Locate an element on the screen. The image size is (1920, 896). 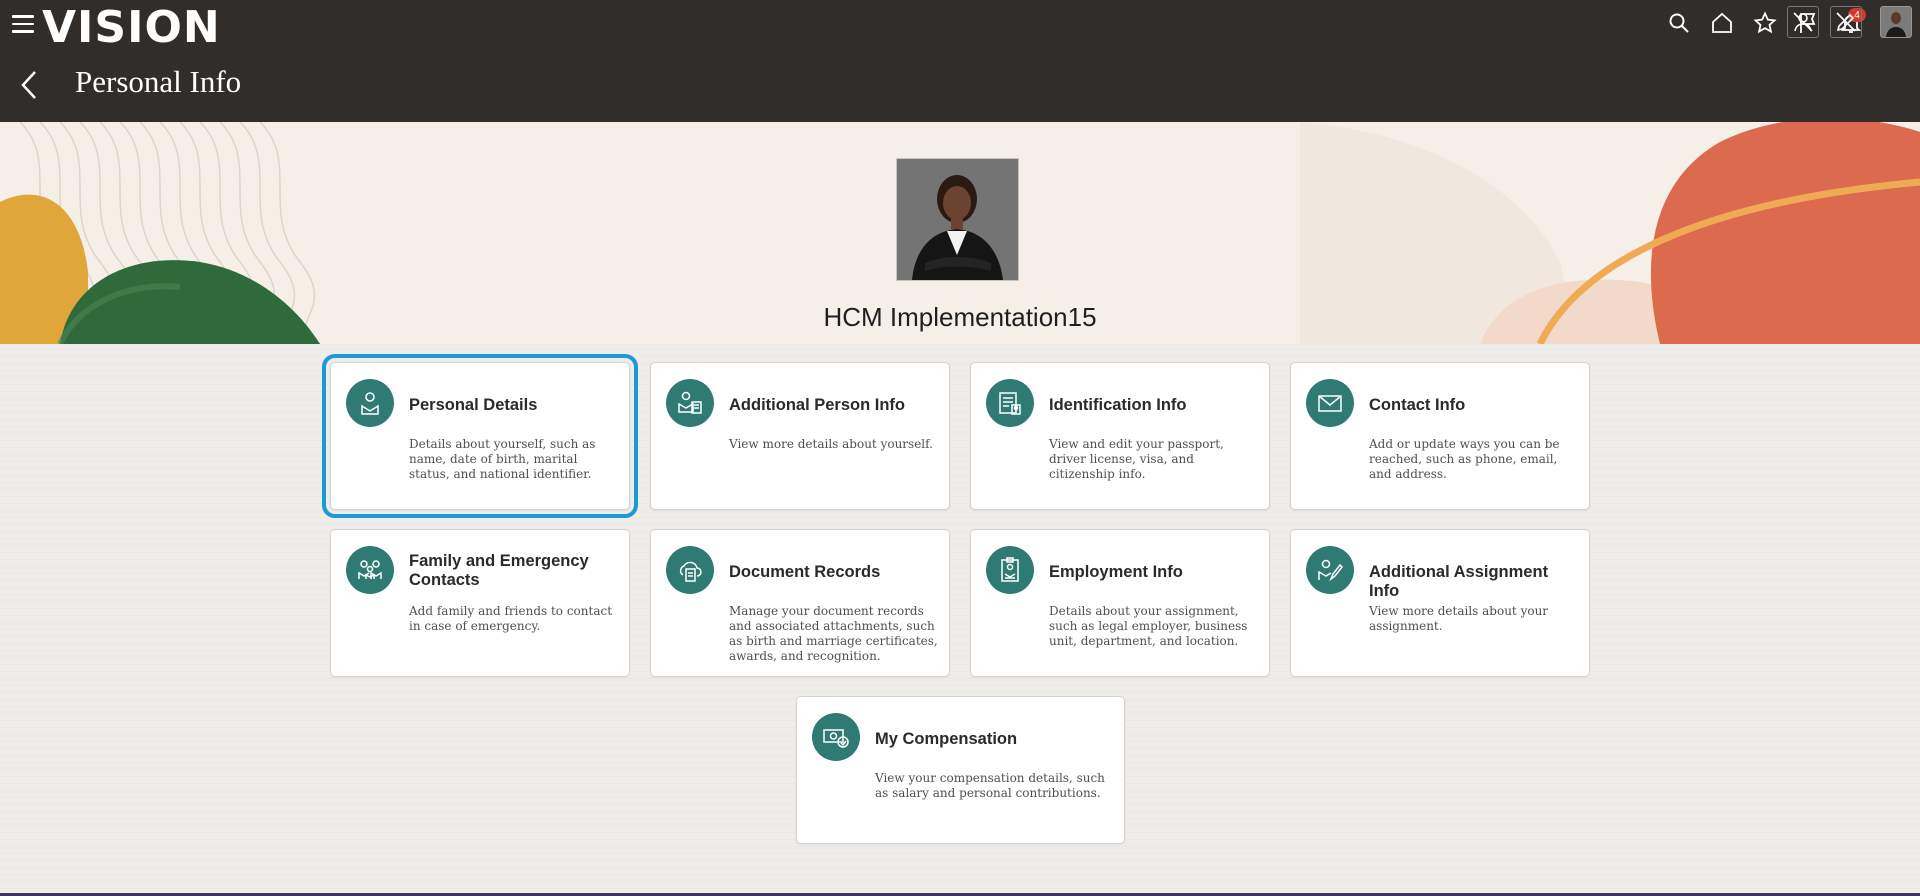
home-icon is located at coordinates (1722, 23).